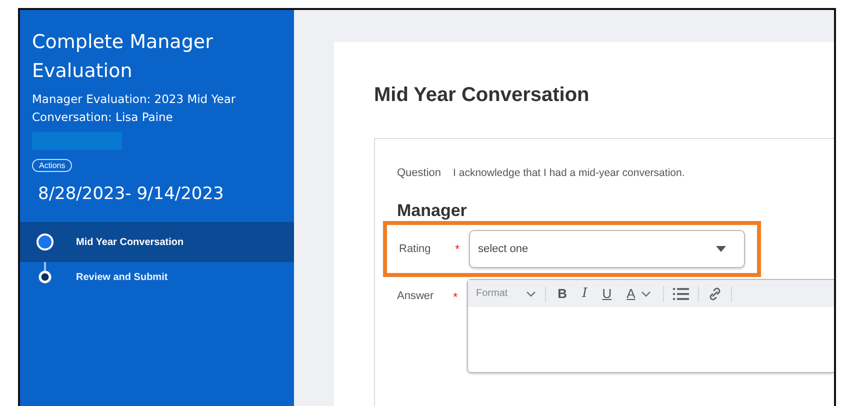  I want to click on answer-editor: Format B I U A, so click(650, 326).